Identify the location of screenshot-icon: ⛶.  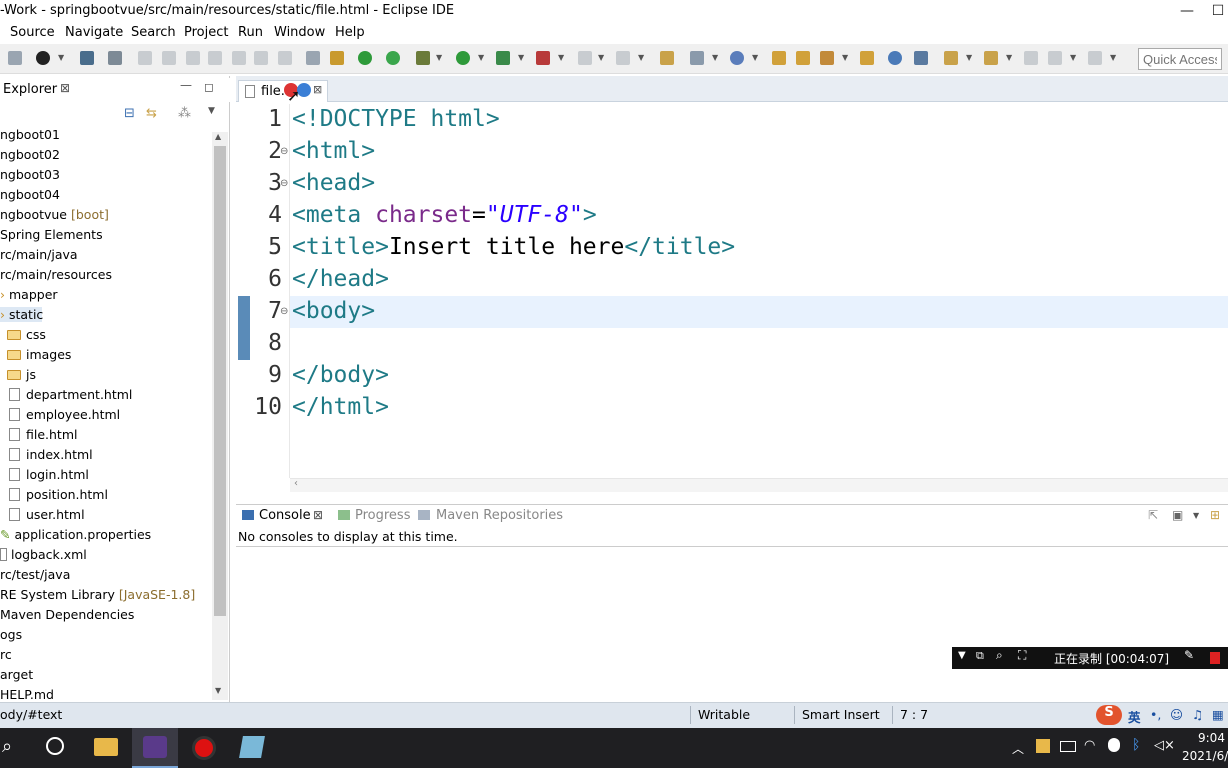
(1022, 655).